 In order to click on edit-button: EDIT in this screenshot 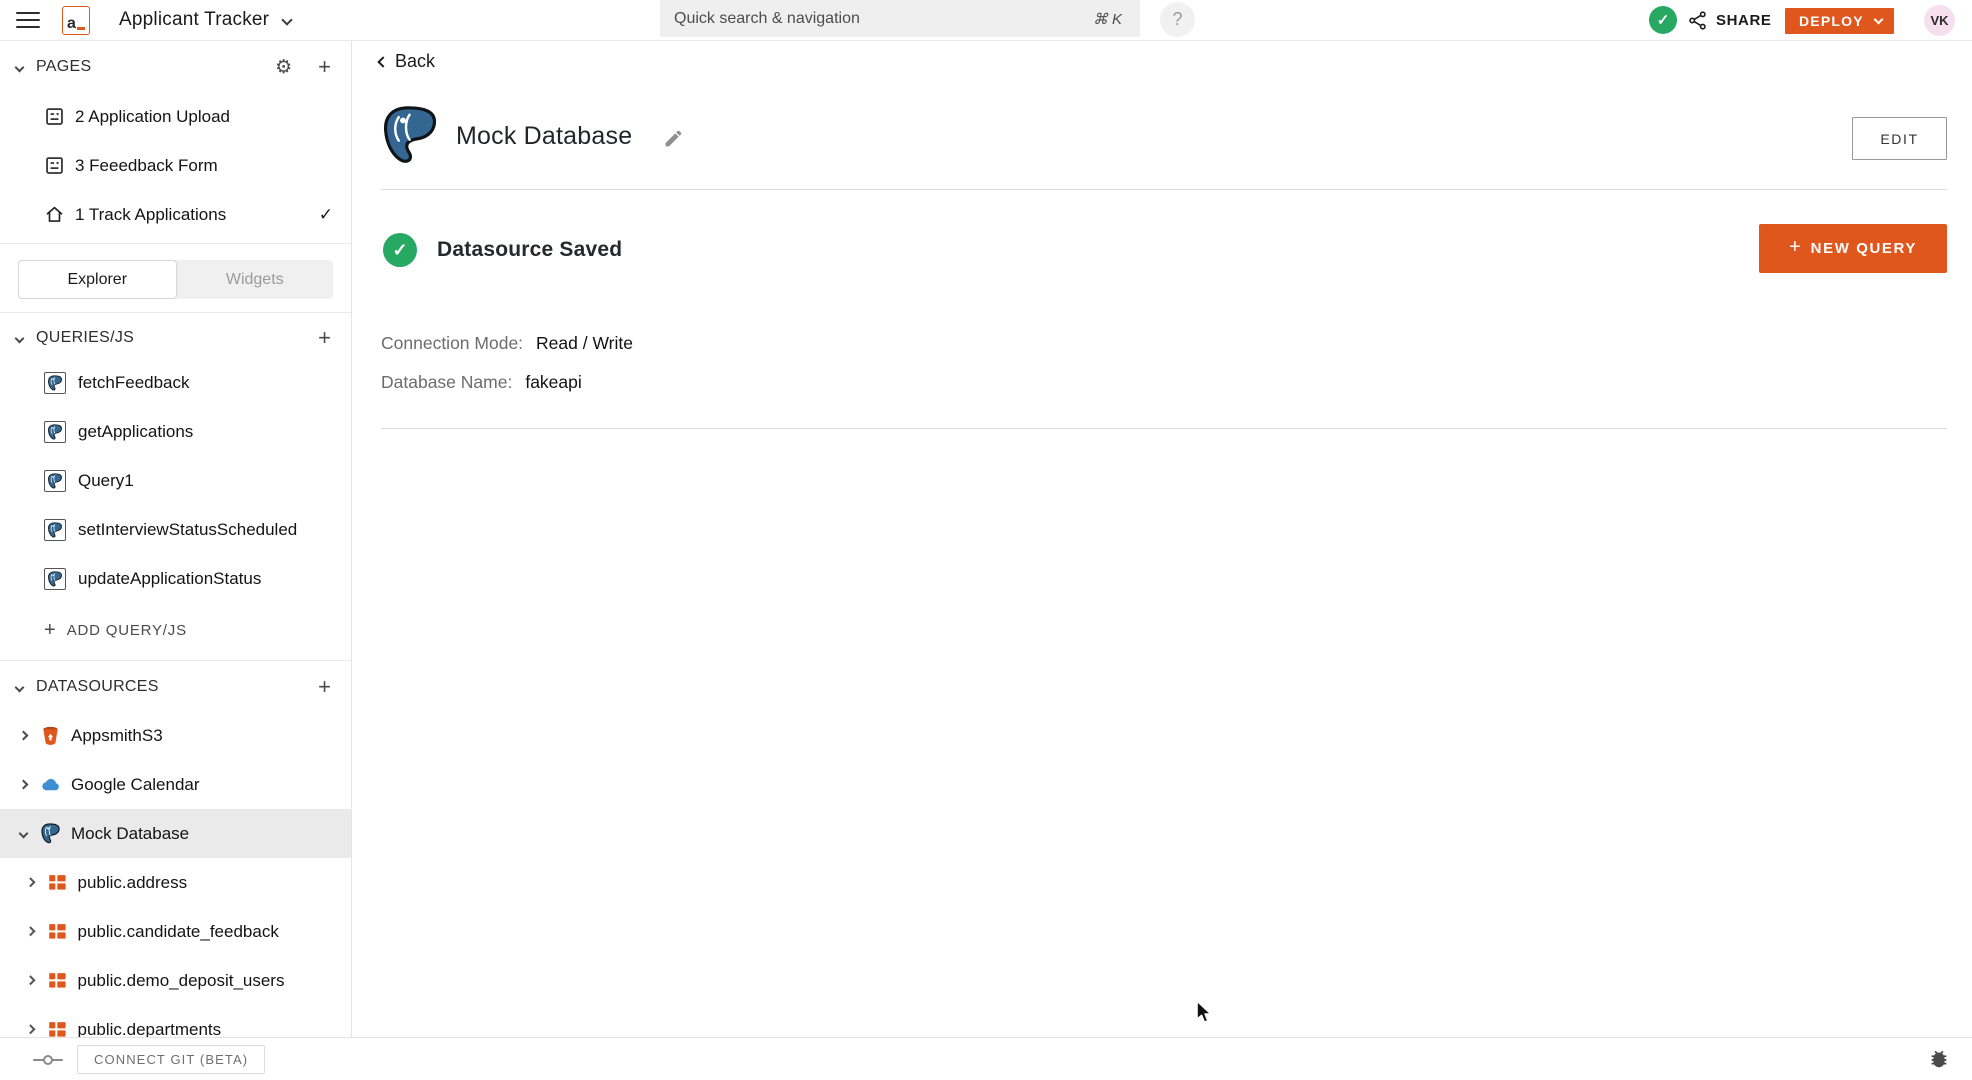, I will do `click(1899, 138)`.